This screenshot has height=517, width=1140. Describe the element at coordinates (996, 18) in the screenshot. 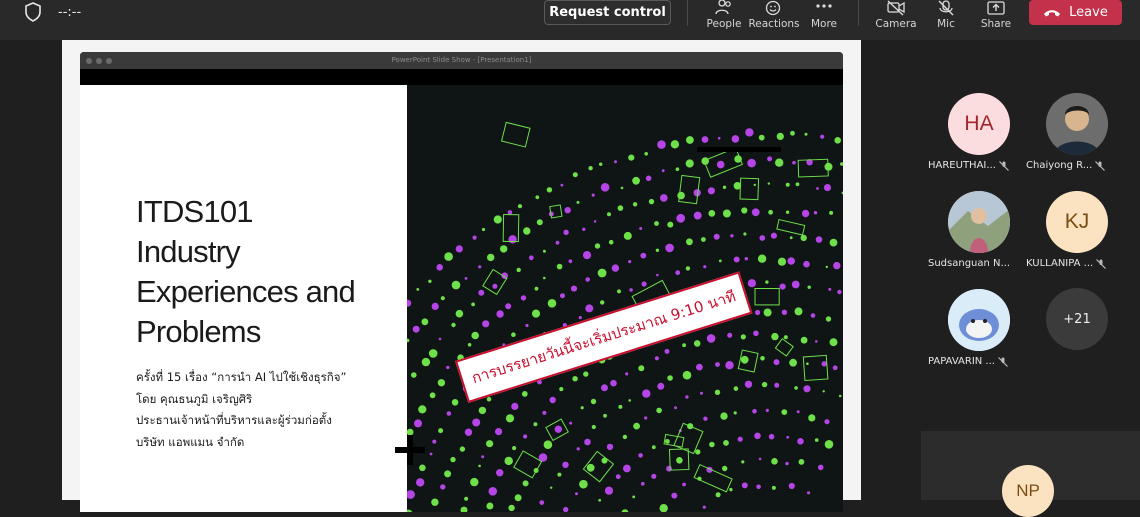

I see `share-button: Share` at that location.